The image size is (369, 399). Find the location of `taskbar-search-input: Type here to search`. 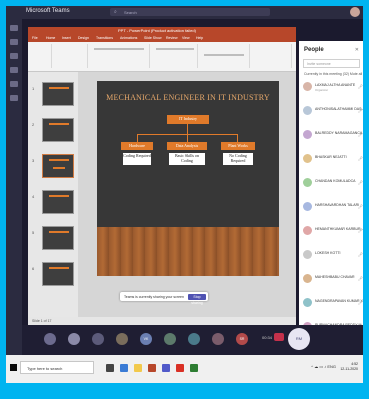

taskbar-search-input: Type here to search is located at coordinates (57, 367).